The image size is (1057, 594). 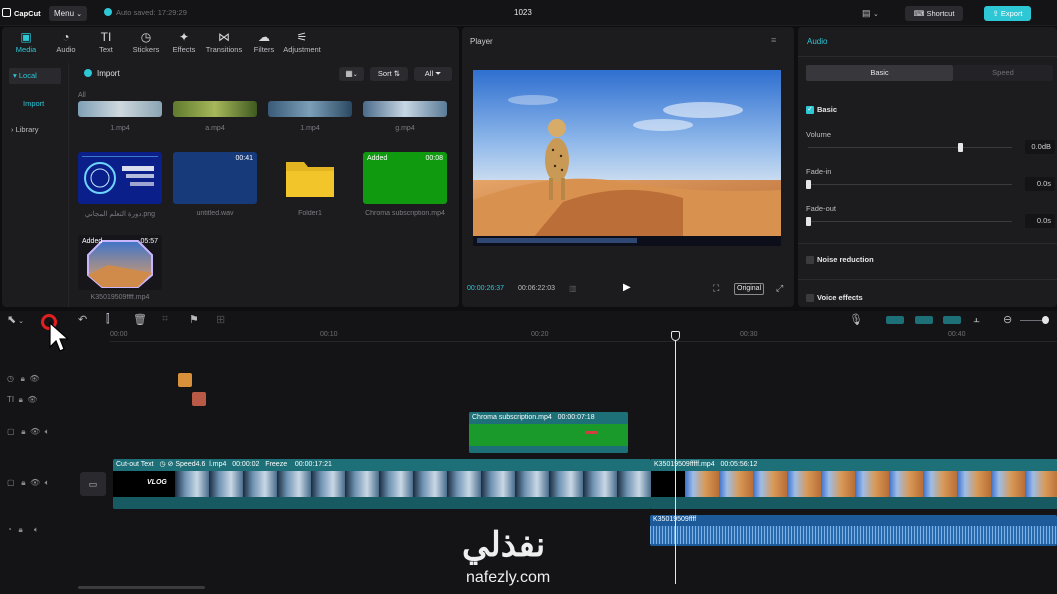 What do you see at coordinates (808, 221) in the screenshot?
I see `fadeout-slider-handle` at bounding box center [808, 221].